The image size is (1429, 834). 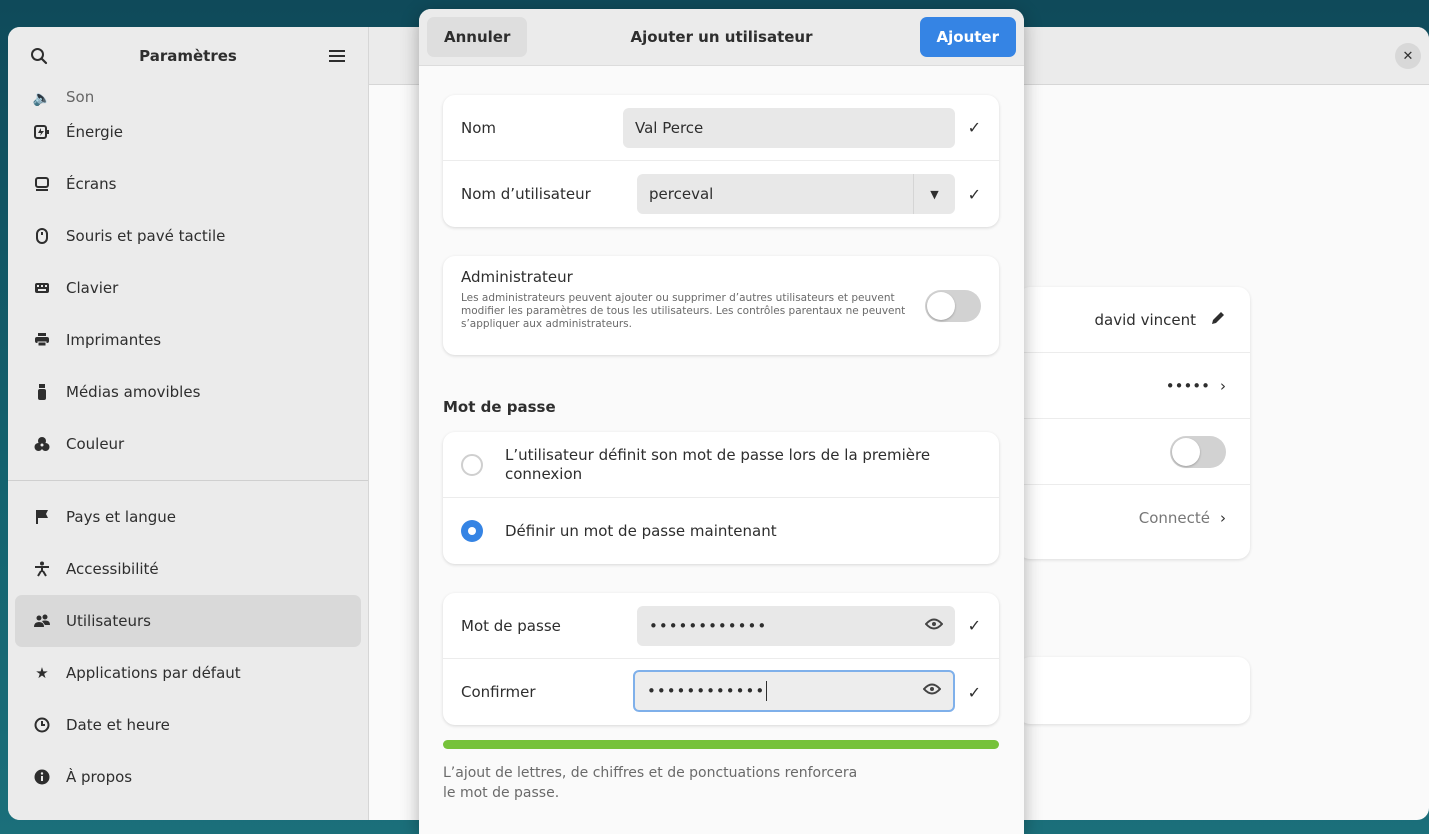 I want to click on sidebar-item-label: Écrans, so click(x=91, y=184).